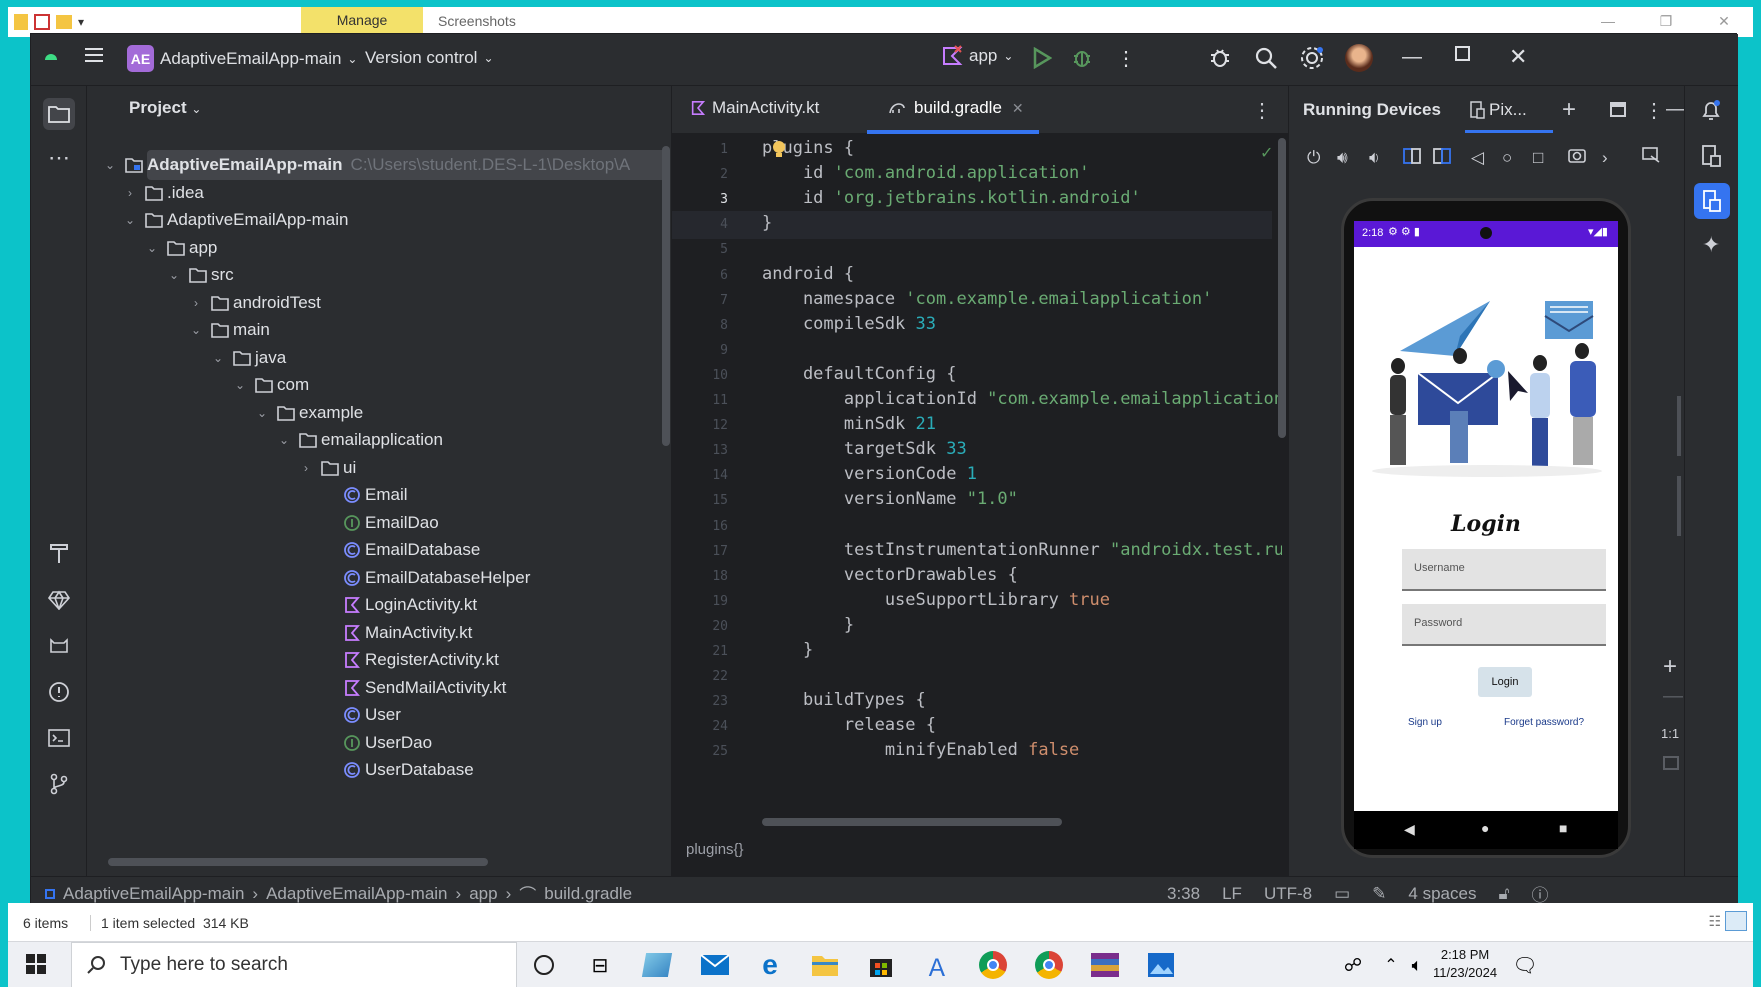  What do you see at coordinates (309, 413) in the screenshot?
I see `tree-node-example: ⌄ example` at bounding box center [309, 413].